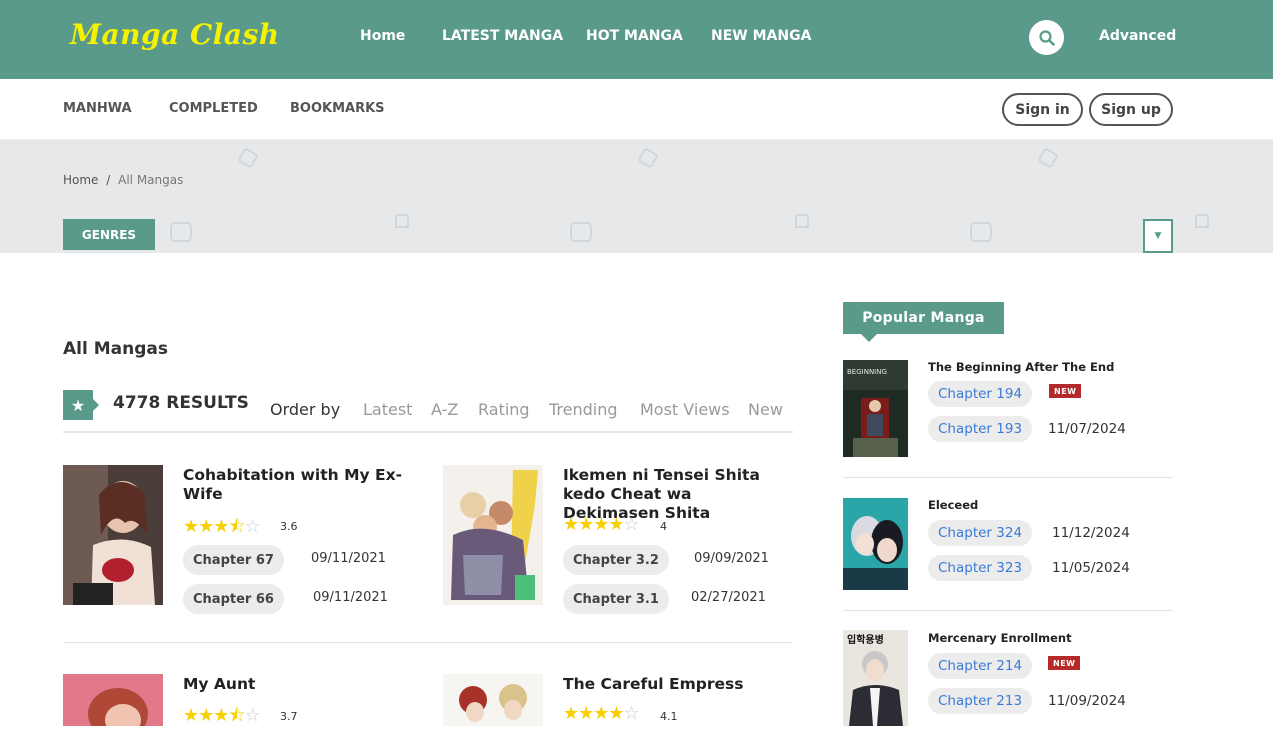 This screenshot has height=733, width=1273. I want to click on genres-button: GENRES, so click(109, 234).